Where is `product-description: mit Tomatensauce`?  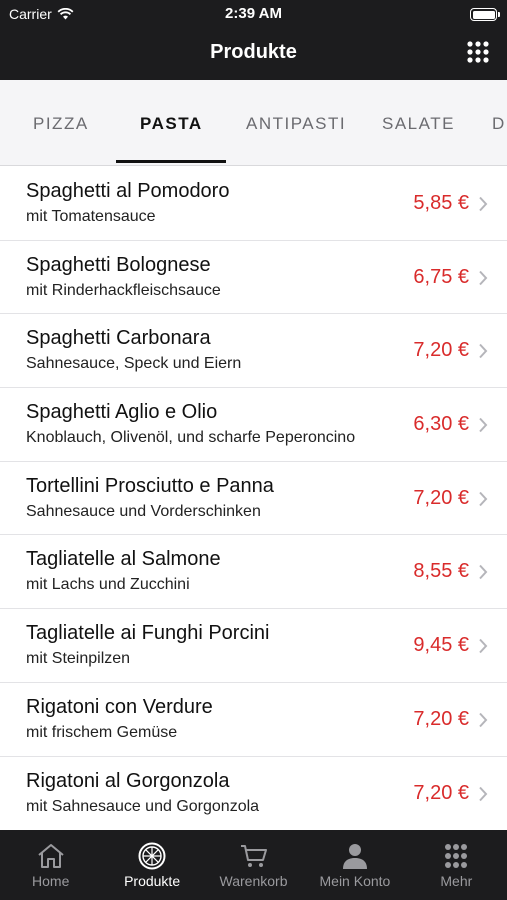
product-description: mit Tomatensauce is located at coordinates (91, 216).